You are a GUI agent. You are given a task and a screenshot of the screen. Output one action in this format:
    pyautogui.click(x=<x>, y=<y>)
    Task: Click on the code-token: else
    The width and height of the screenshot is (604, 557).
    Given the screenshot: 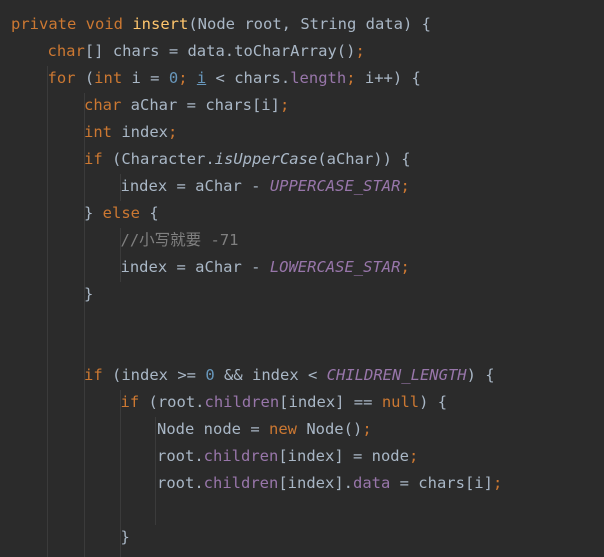 What is the action you would take?
    pyautogui.click(x=121, y=213)
    